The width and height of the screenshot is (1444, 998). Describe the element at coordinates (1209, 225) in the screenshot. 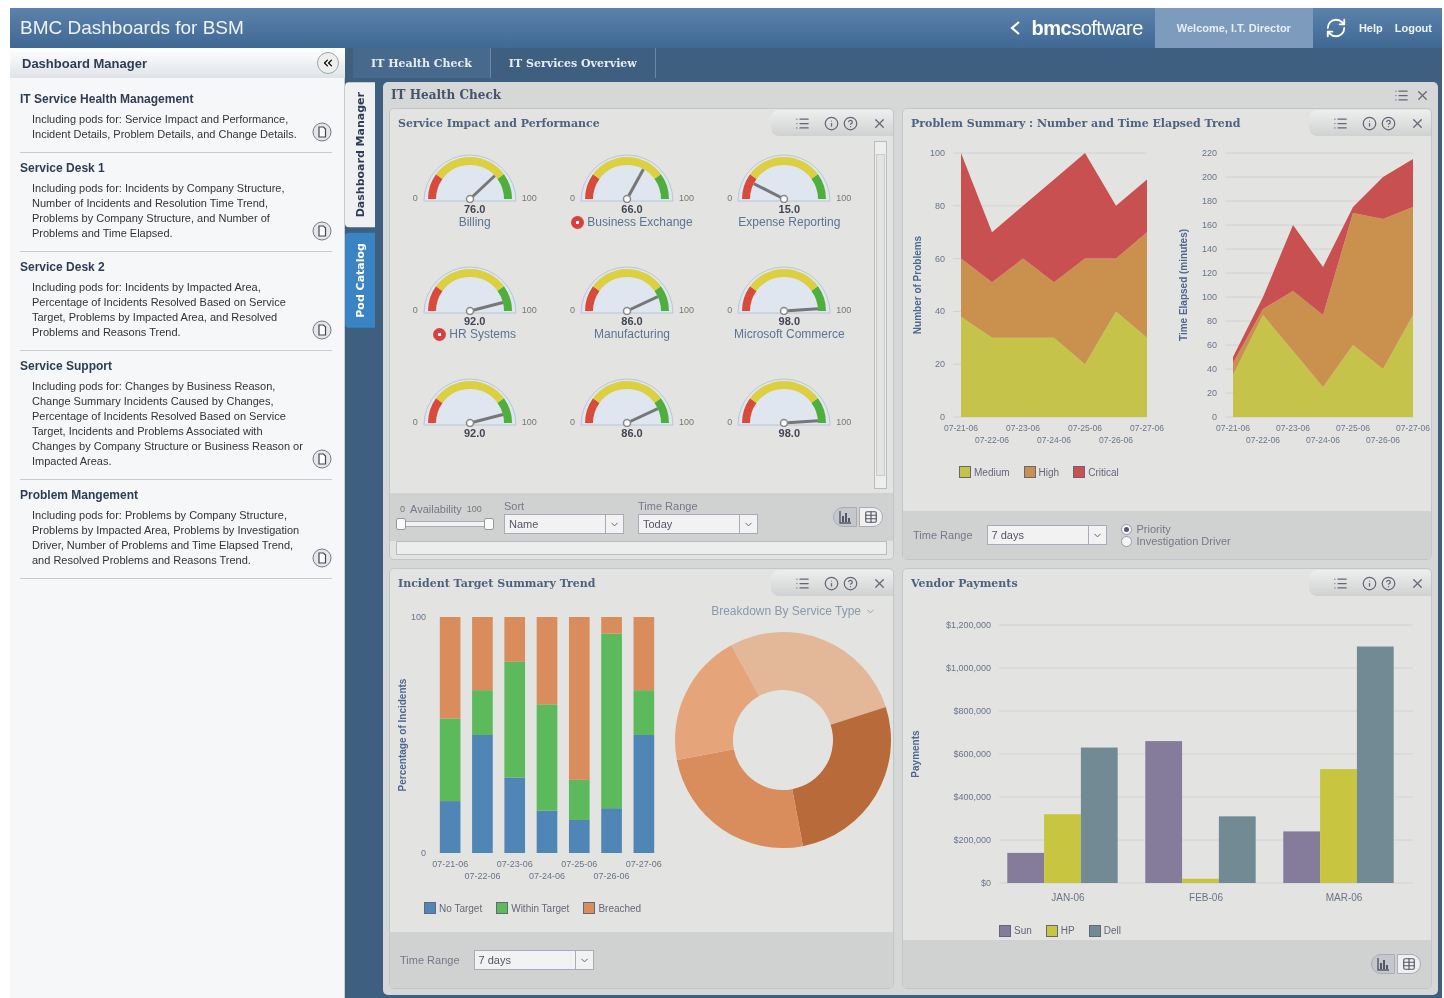

I see `tick-label: 160` at that location.